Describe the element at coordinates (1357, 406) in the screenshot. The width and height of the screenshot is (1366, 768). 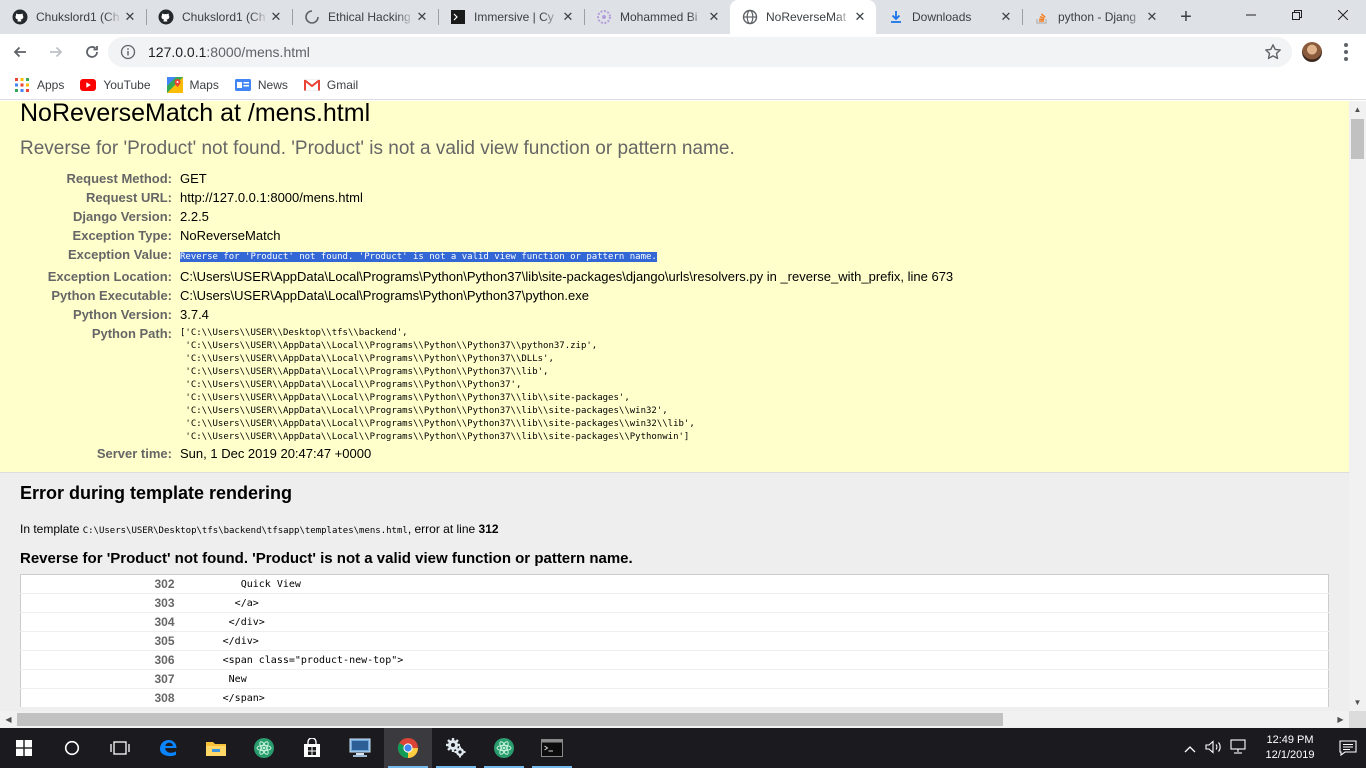
I see `vertical-scrollbar: ▲ ▼` at that location.